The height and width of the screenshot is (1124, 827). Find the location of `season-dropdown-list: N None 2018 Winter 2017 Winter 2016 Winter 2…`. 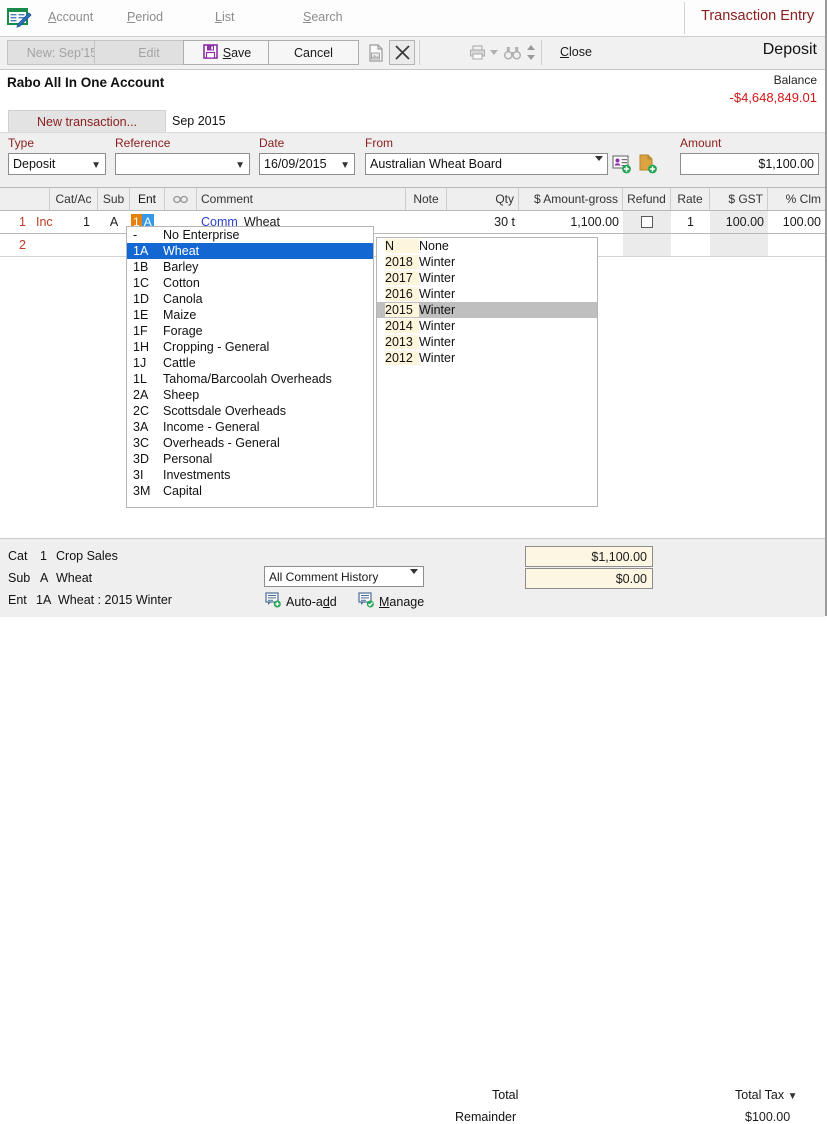

season-dropdown-list: N None 2018 Winter 2017 Winter 2016 Winter 2… is located at coordinates (487, 372).